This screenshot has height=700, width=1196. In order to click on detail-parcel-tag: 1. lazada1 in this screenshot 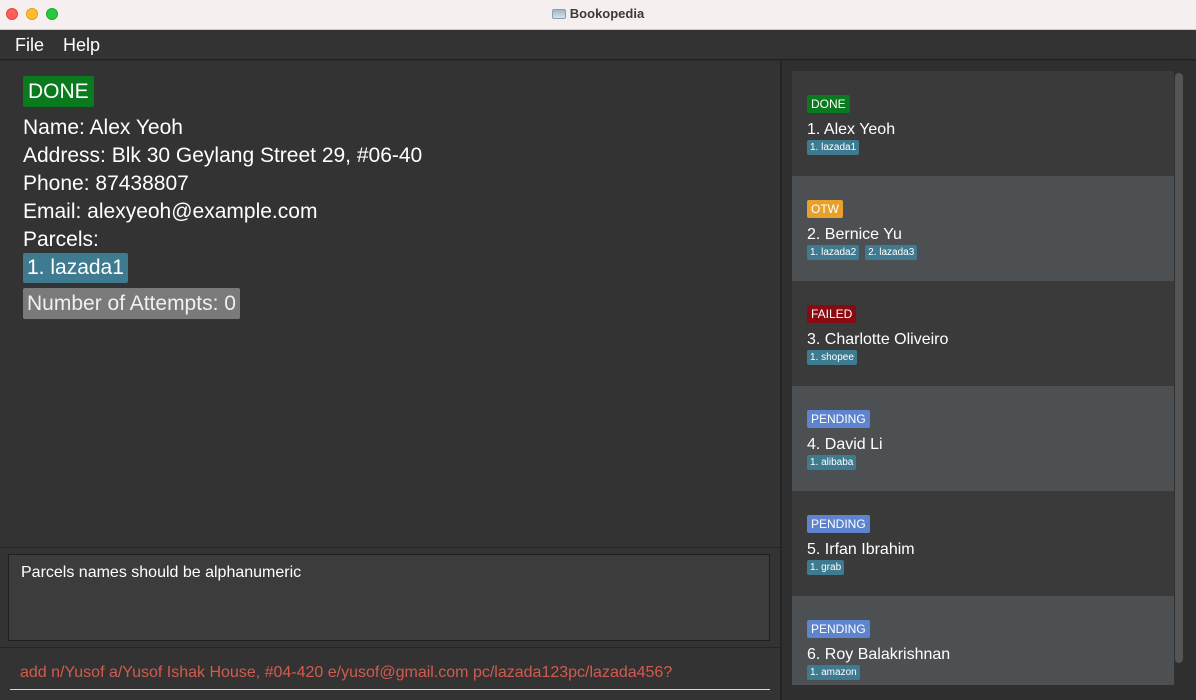, I will do `click(75, 268)`.